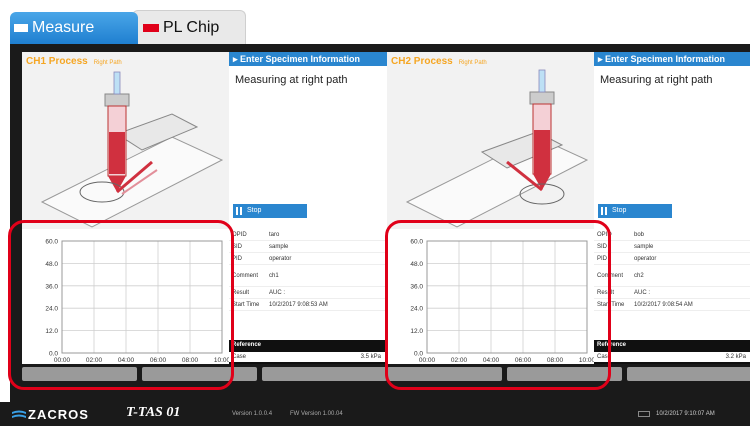 The image size is (750, 426). I want to click on firmware-version: FW Version 1.00.04, so click(316, 414).